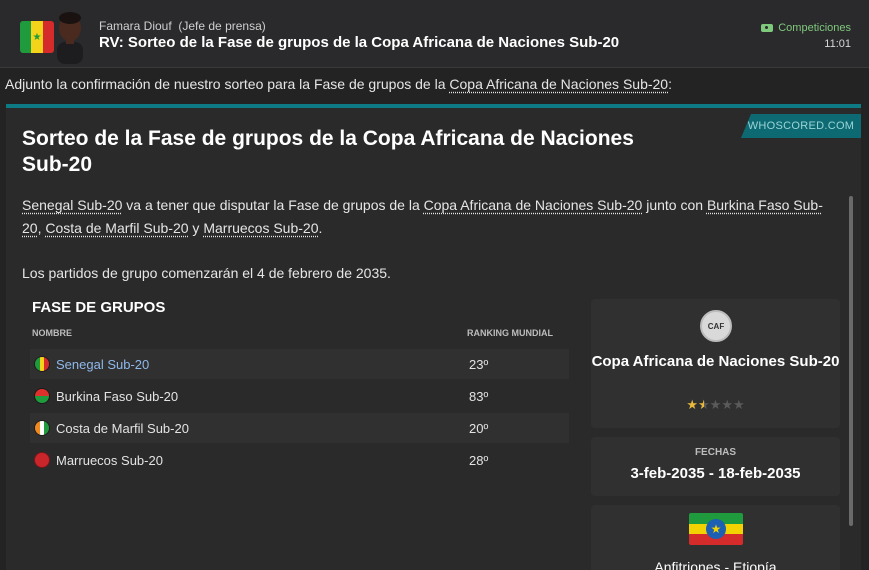 Image resolution: width=869 pixels, height=570 pixels. I want to click on scrollbar, so click(851, 361).